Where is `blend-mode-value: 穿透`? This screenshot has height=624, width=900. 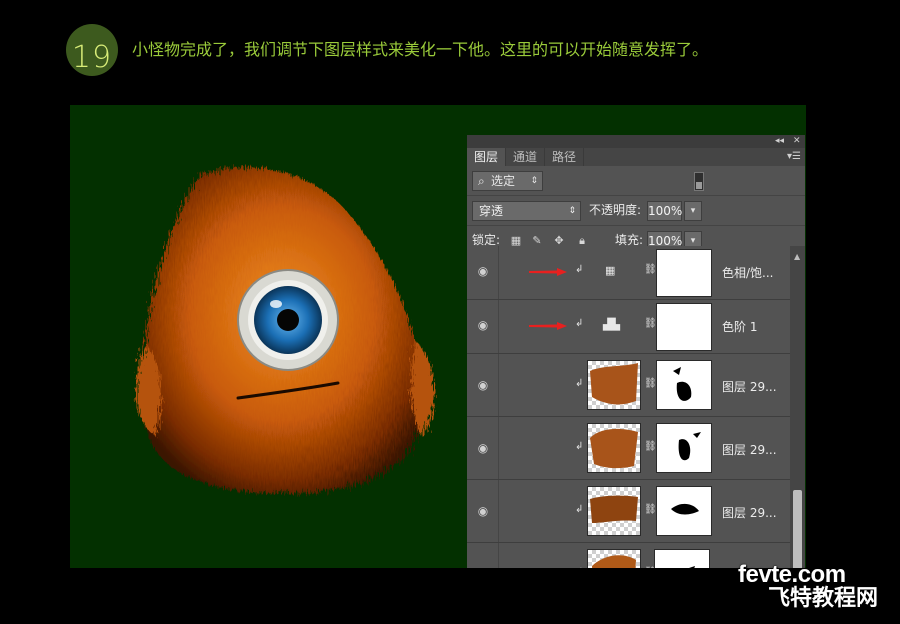 blend-mode-value: 穿透 is located at coordinates (491, 211).